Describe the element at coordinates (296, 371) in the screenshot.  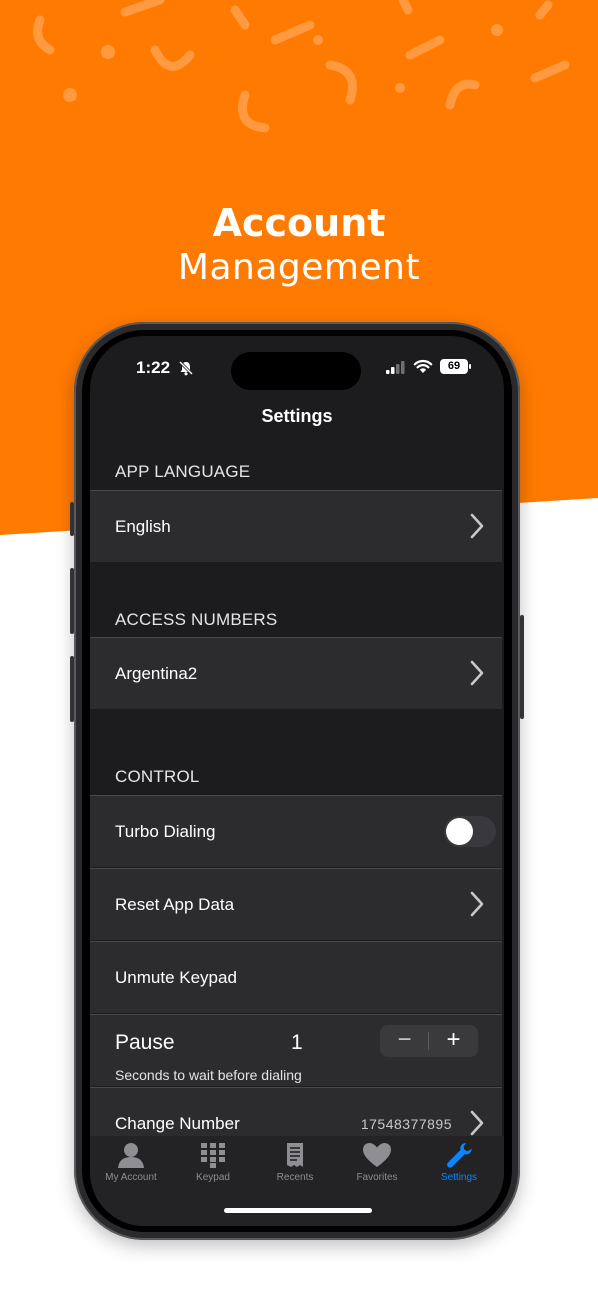
I see `dynamic-island` at that location.